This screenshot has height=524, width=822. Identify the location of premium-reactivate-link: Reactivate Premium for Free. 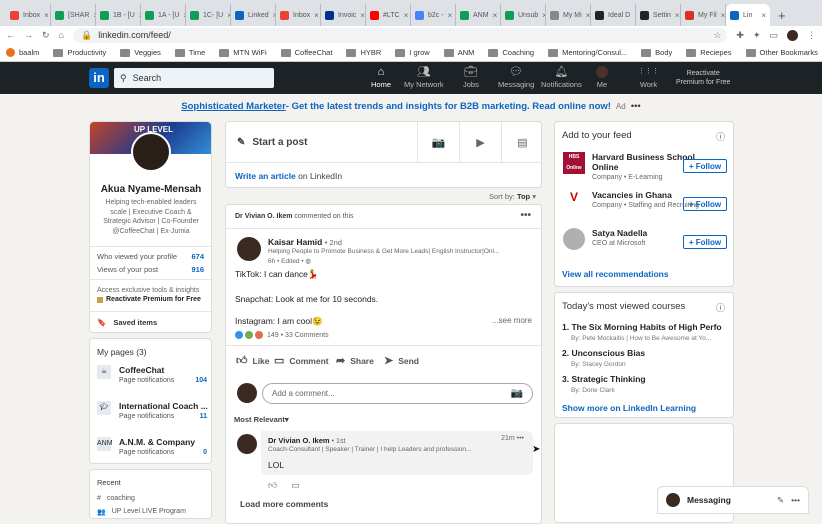
(149, 299).